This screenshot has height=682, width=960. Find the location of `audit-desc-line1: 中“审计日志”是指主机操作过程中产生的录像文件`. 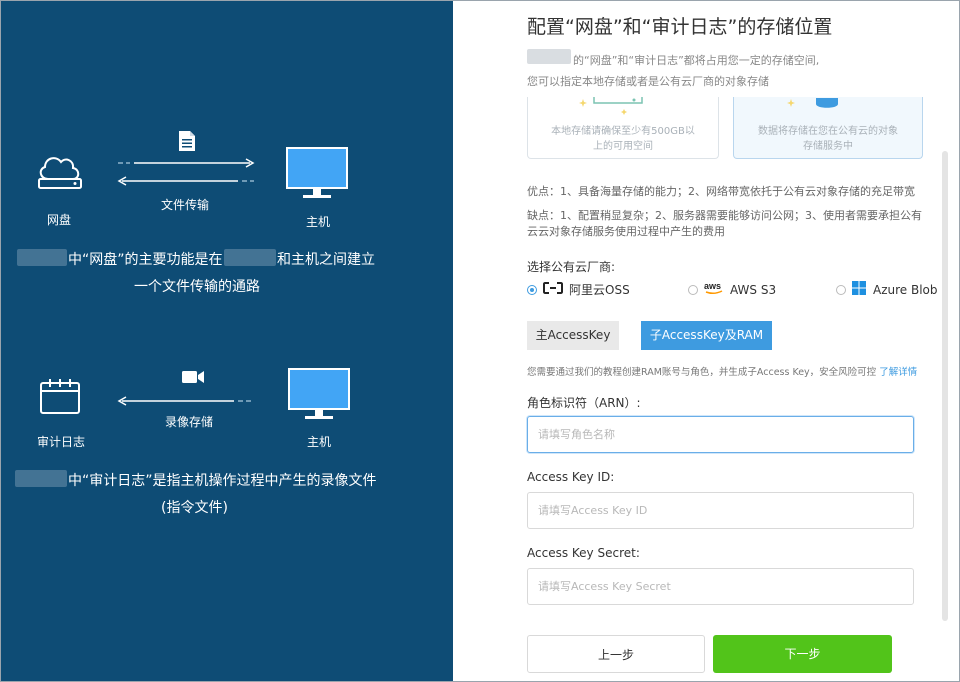

audit-desc-line1: 中“审计日志”是指主机操作过程中产生的录像文件 is located at coordinates (222, 481).